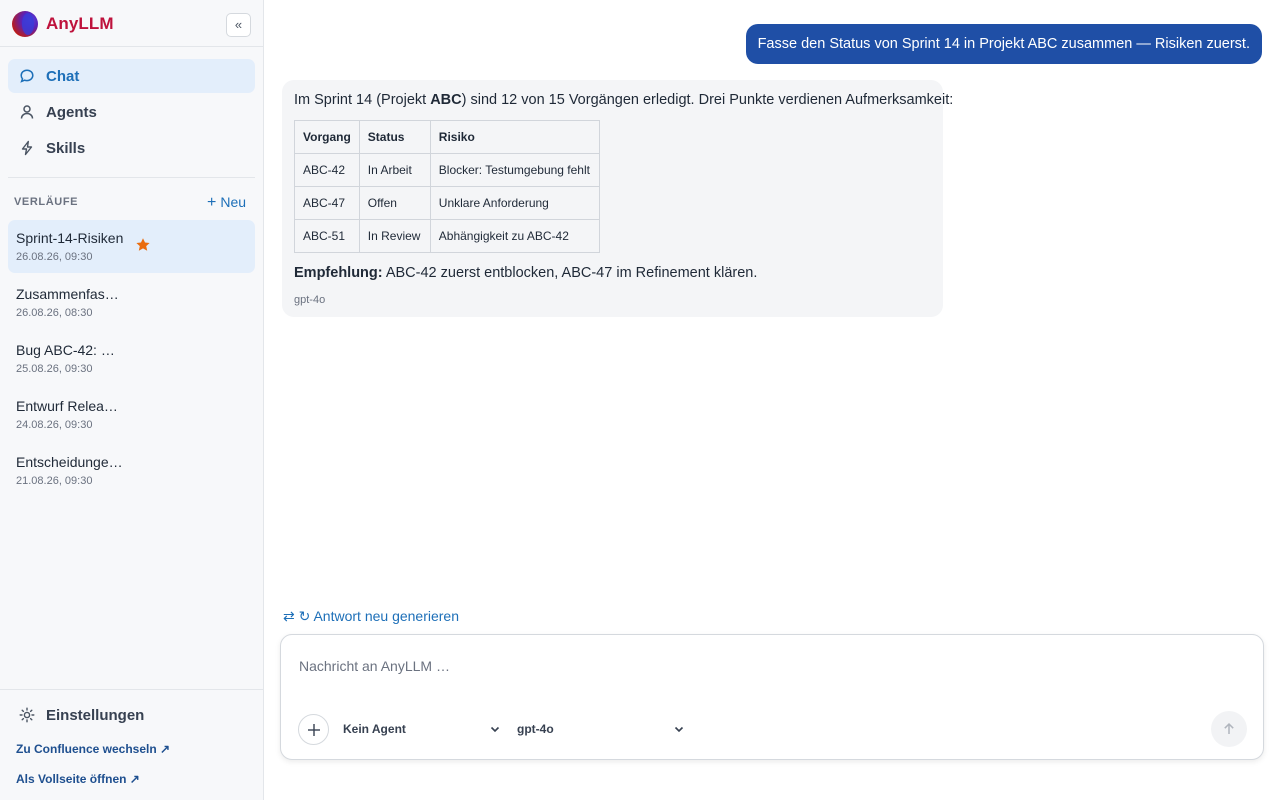 This screenshot has width=1280, height=800. I want to click on plus-icon, so click(314, 730).